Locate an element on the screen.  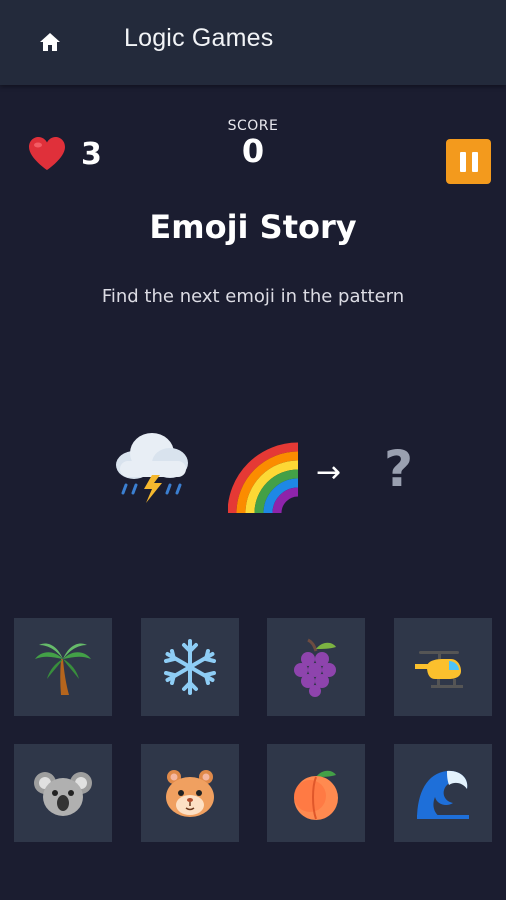
option-tile-grapes is located at coordinates (316, 667).